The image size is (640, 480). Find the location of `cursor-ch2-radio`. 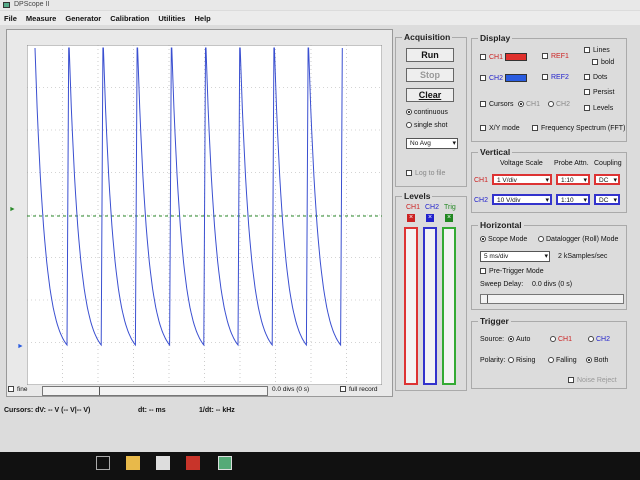

cursor-ch2-radio is located at coordinates (551, 104).